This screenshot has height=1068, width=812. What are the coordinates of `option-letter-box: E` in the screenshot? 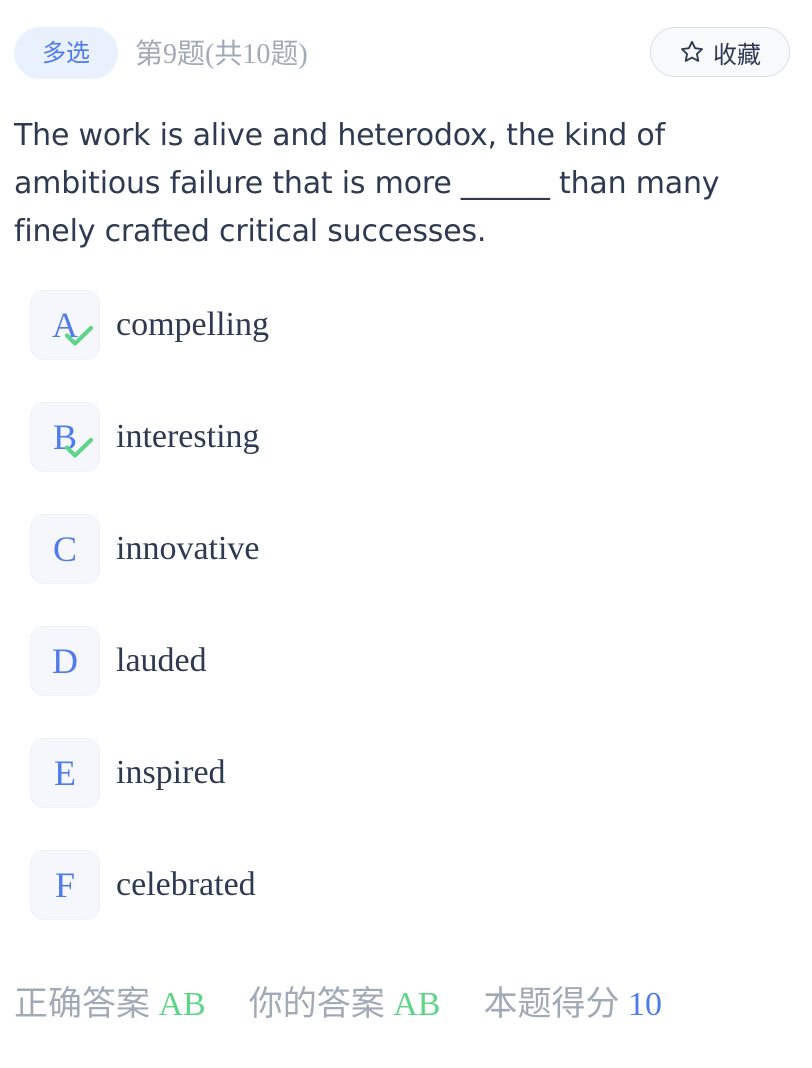 It's located at (65, 773).